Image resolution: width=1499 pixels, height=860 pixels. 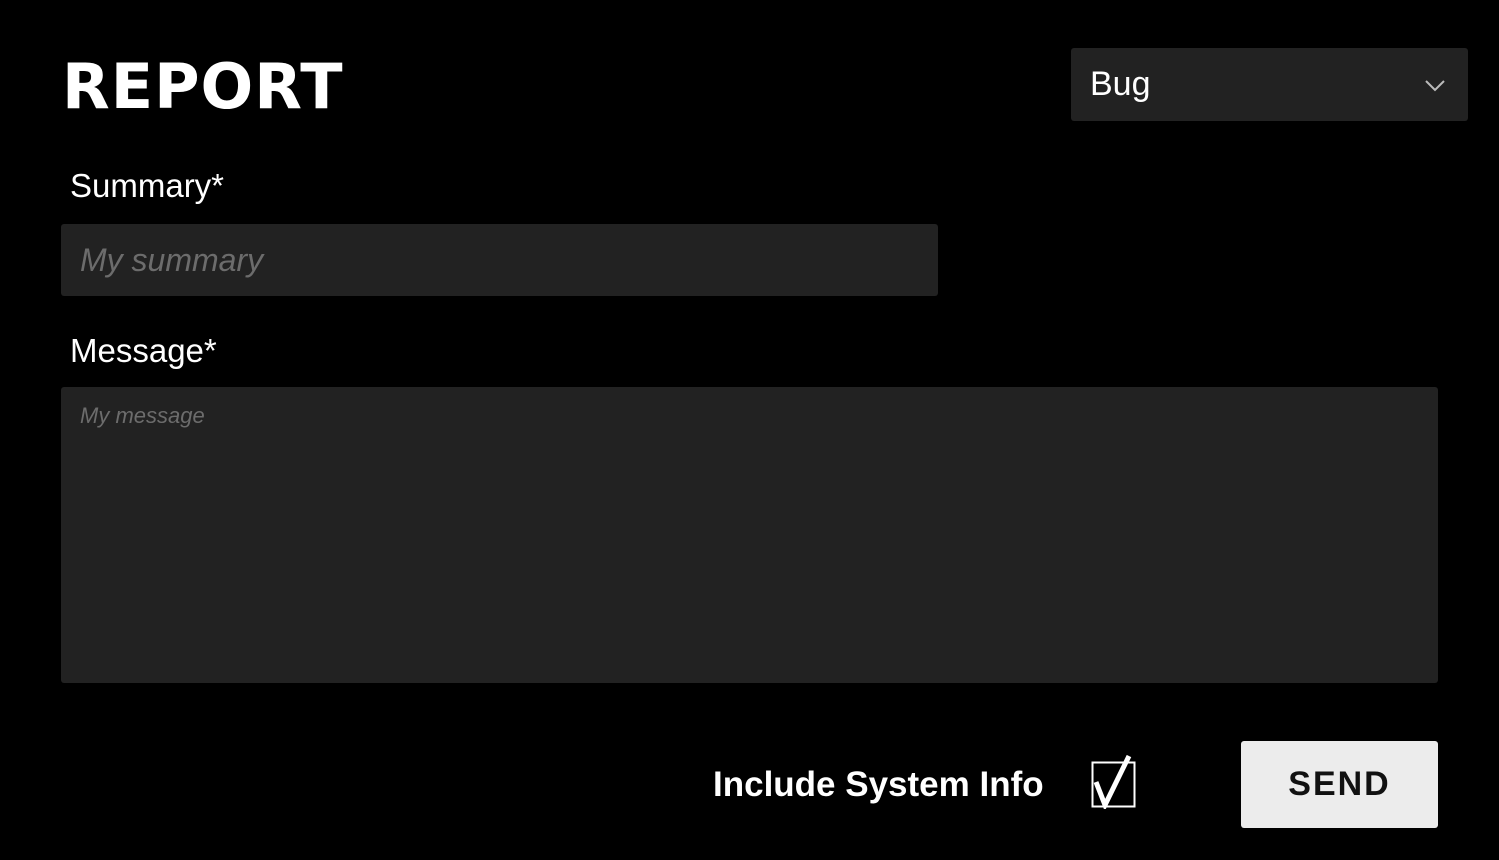 What do you see at coordinates (1269, 84) in the screenshot?
I see `report-type-dropdown: Bug` at bounding box center [1269, 84].